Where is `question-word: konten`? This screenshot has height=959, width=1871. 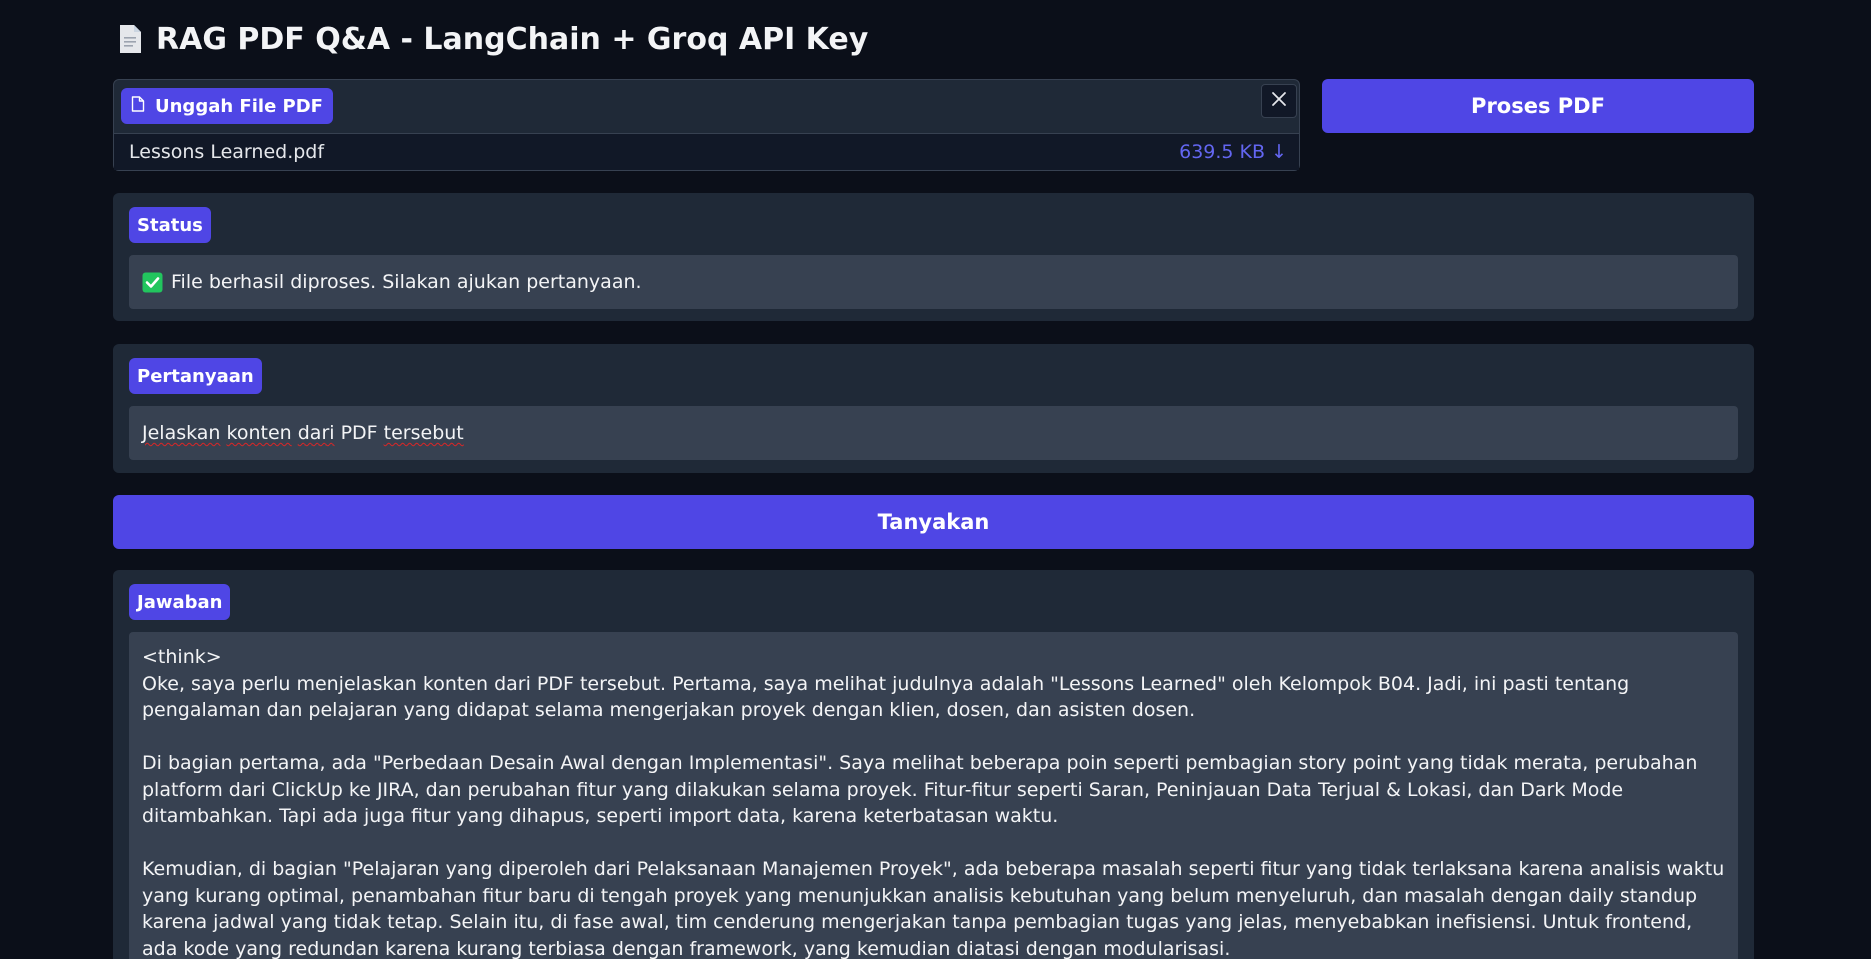 question-word: konten is located at coordinates (259, 433).